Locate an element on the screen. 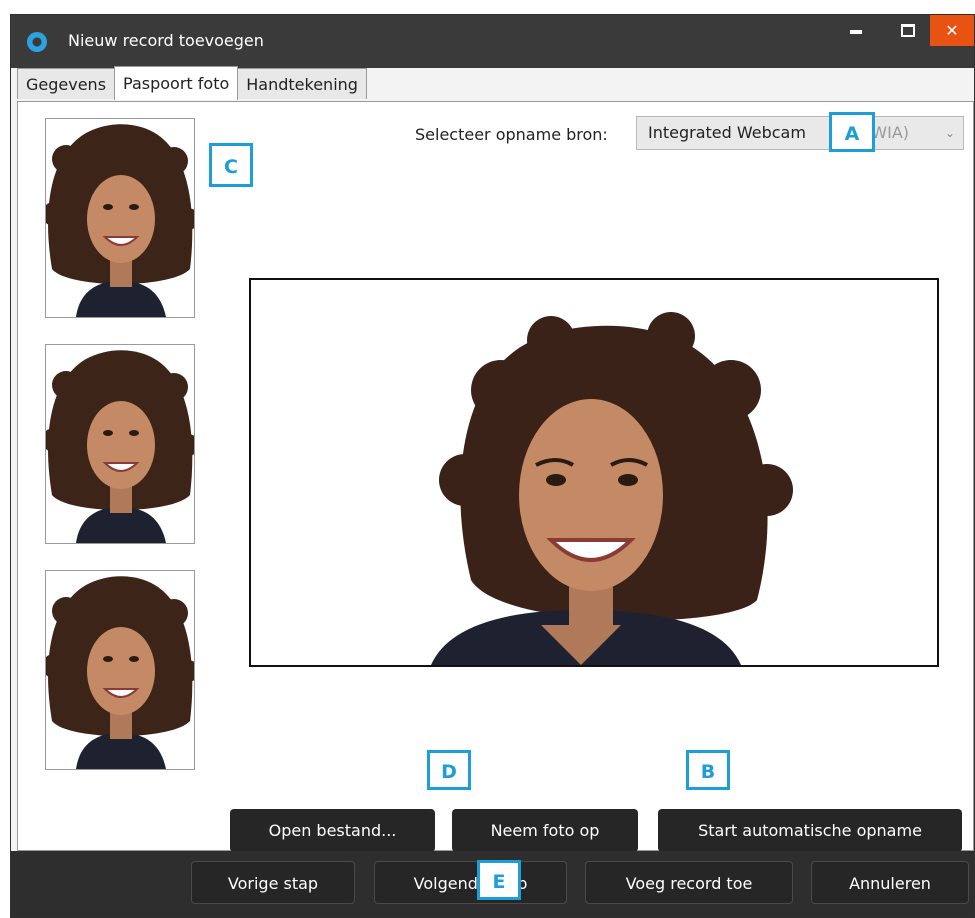 This screenshot has height=918, width=975. app-logo-icon is located at coordinates (37, 42).